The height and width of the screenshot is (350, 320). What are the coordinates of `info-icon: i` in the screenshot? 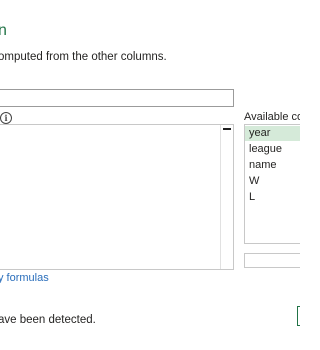 It's located at (6, 118).